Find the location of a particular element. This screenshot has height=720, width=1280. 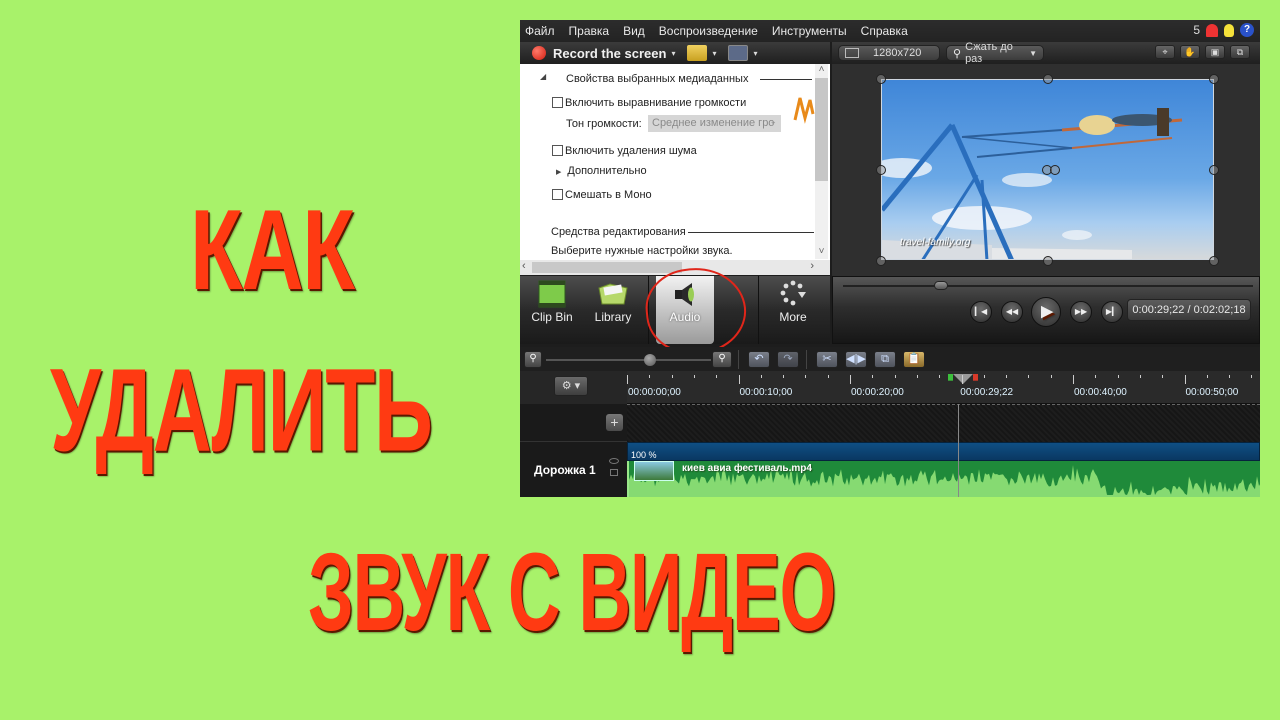

notification-bell-icon is located at coordinates (1212, 30).